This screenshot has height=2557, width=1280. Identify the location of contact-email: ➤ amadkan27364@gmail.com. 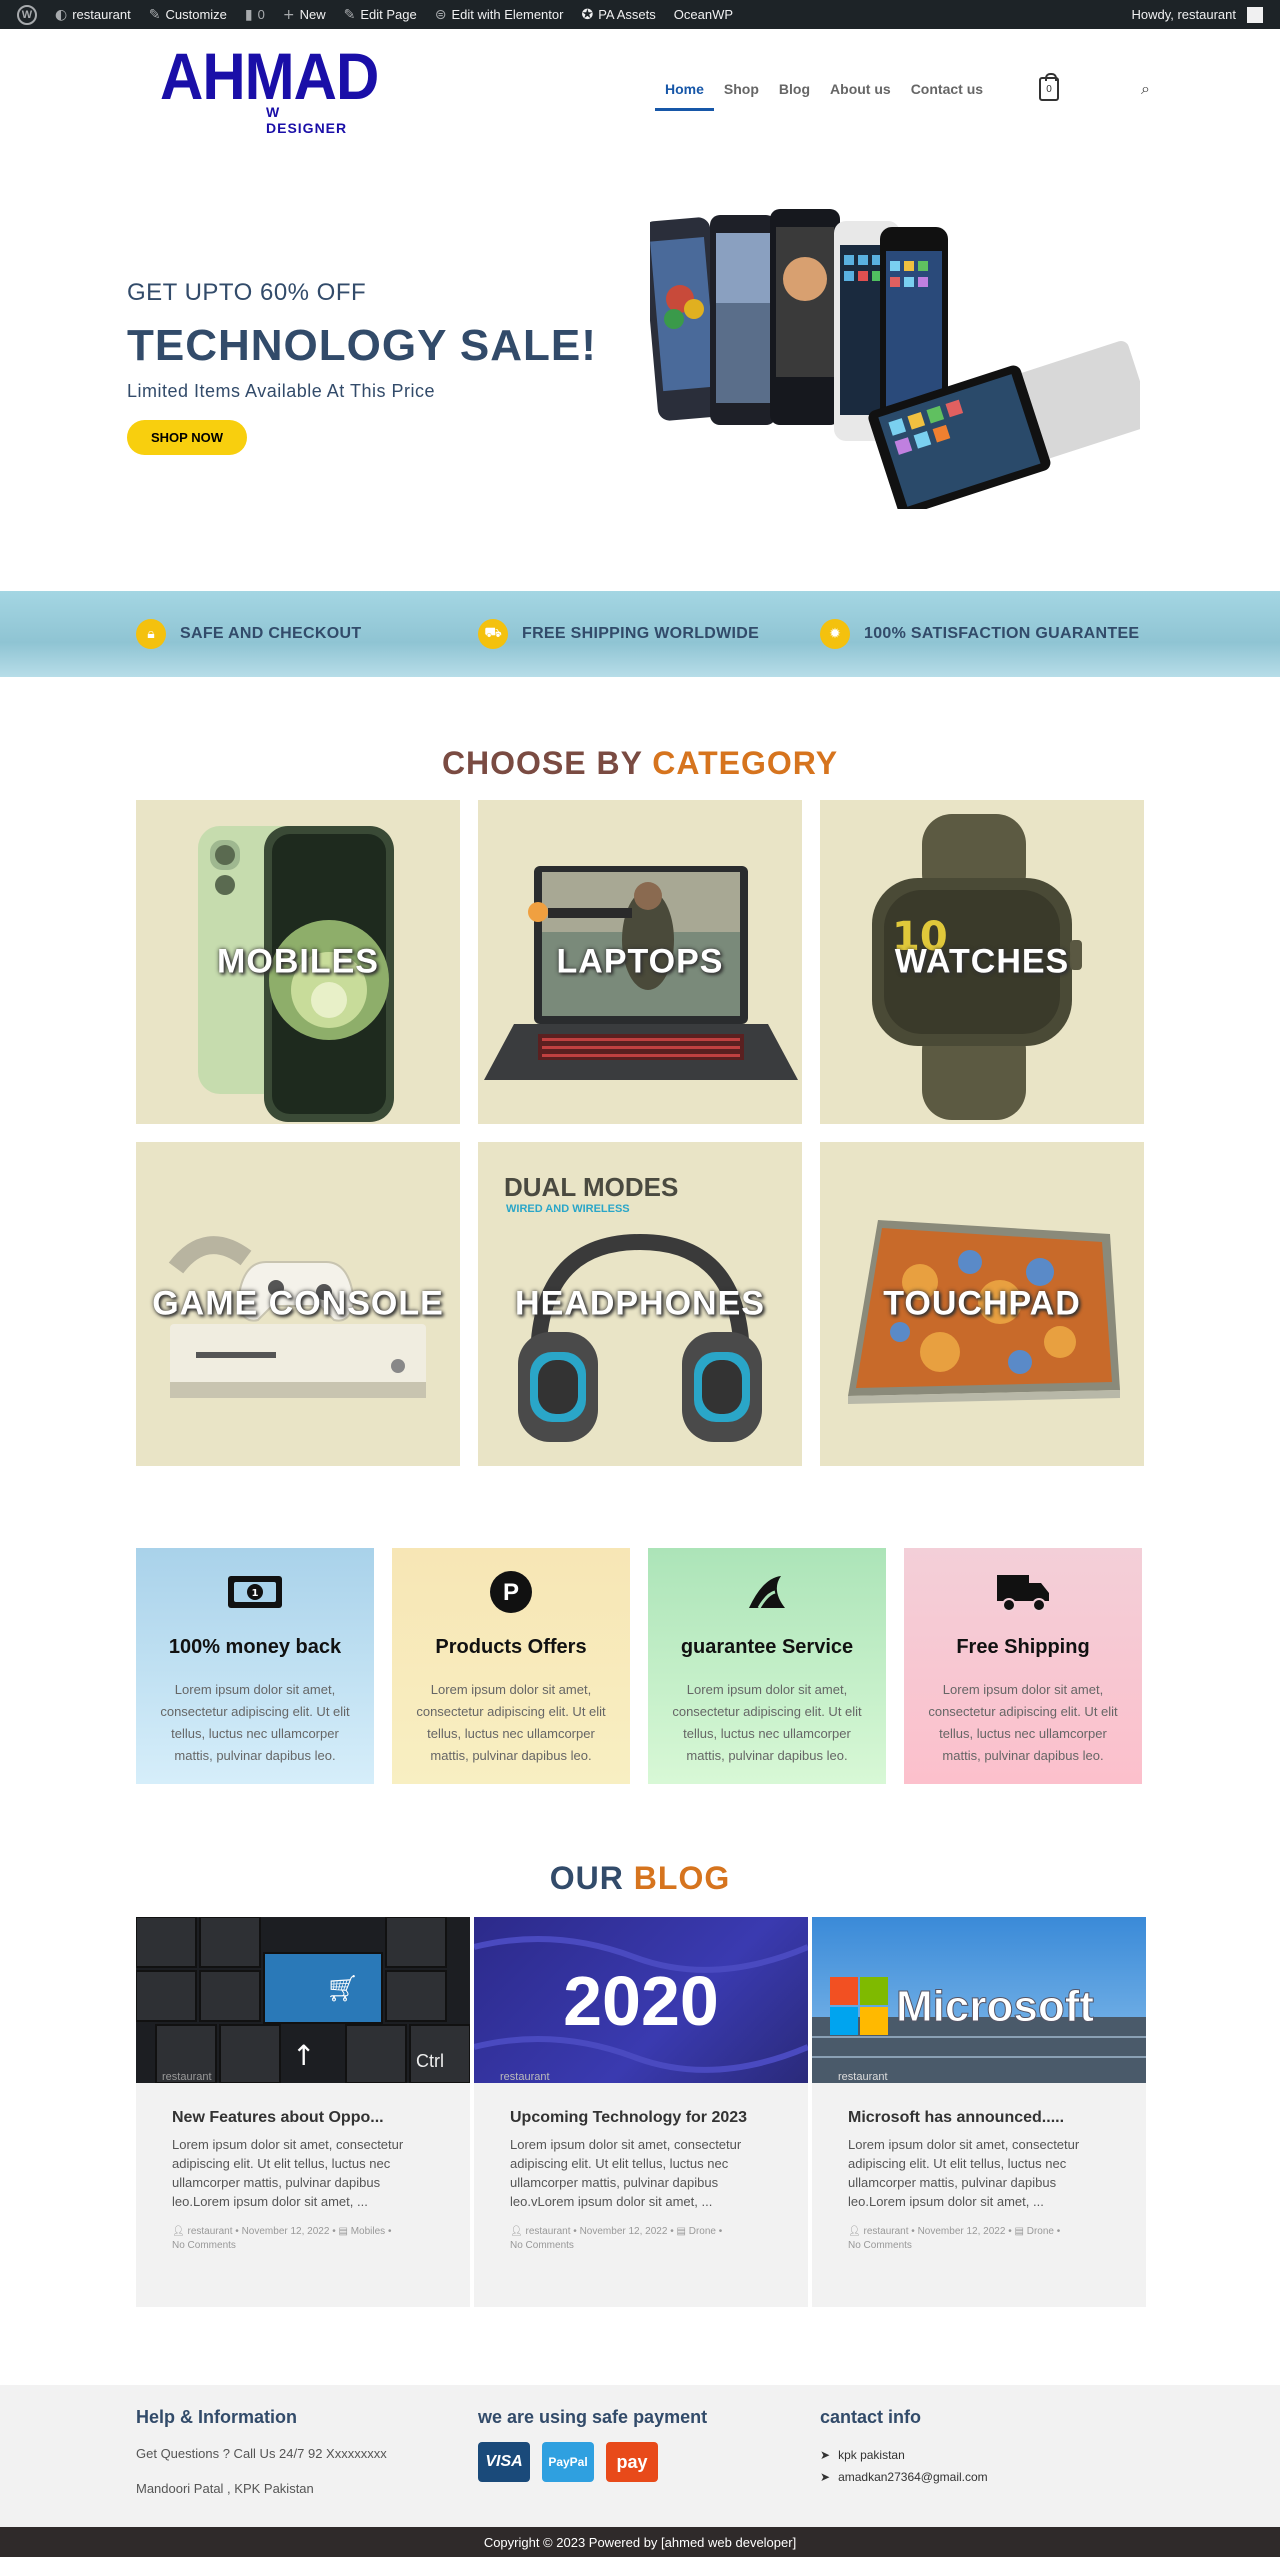
(991, 2477).